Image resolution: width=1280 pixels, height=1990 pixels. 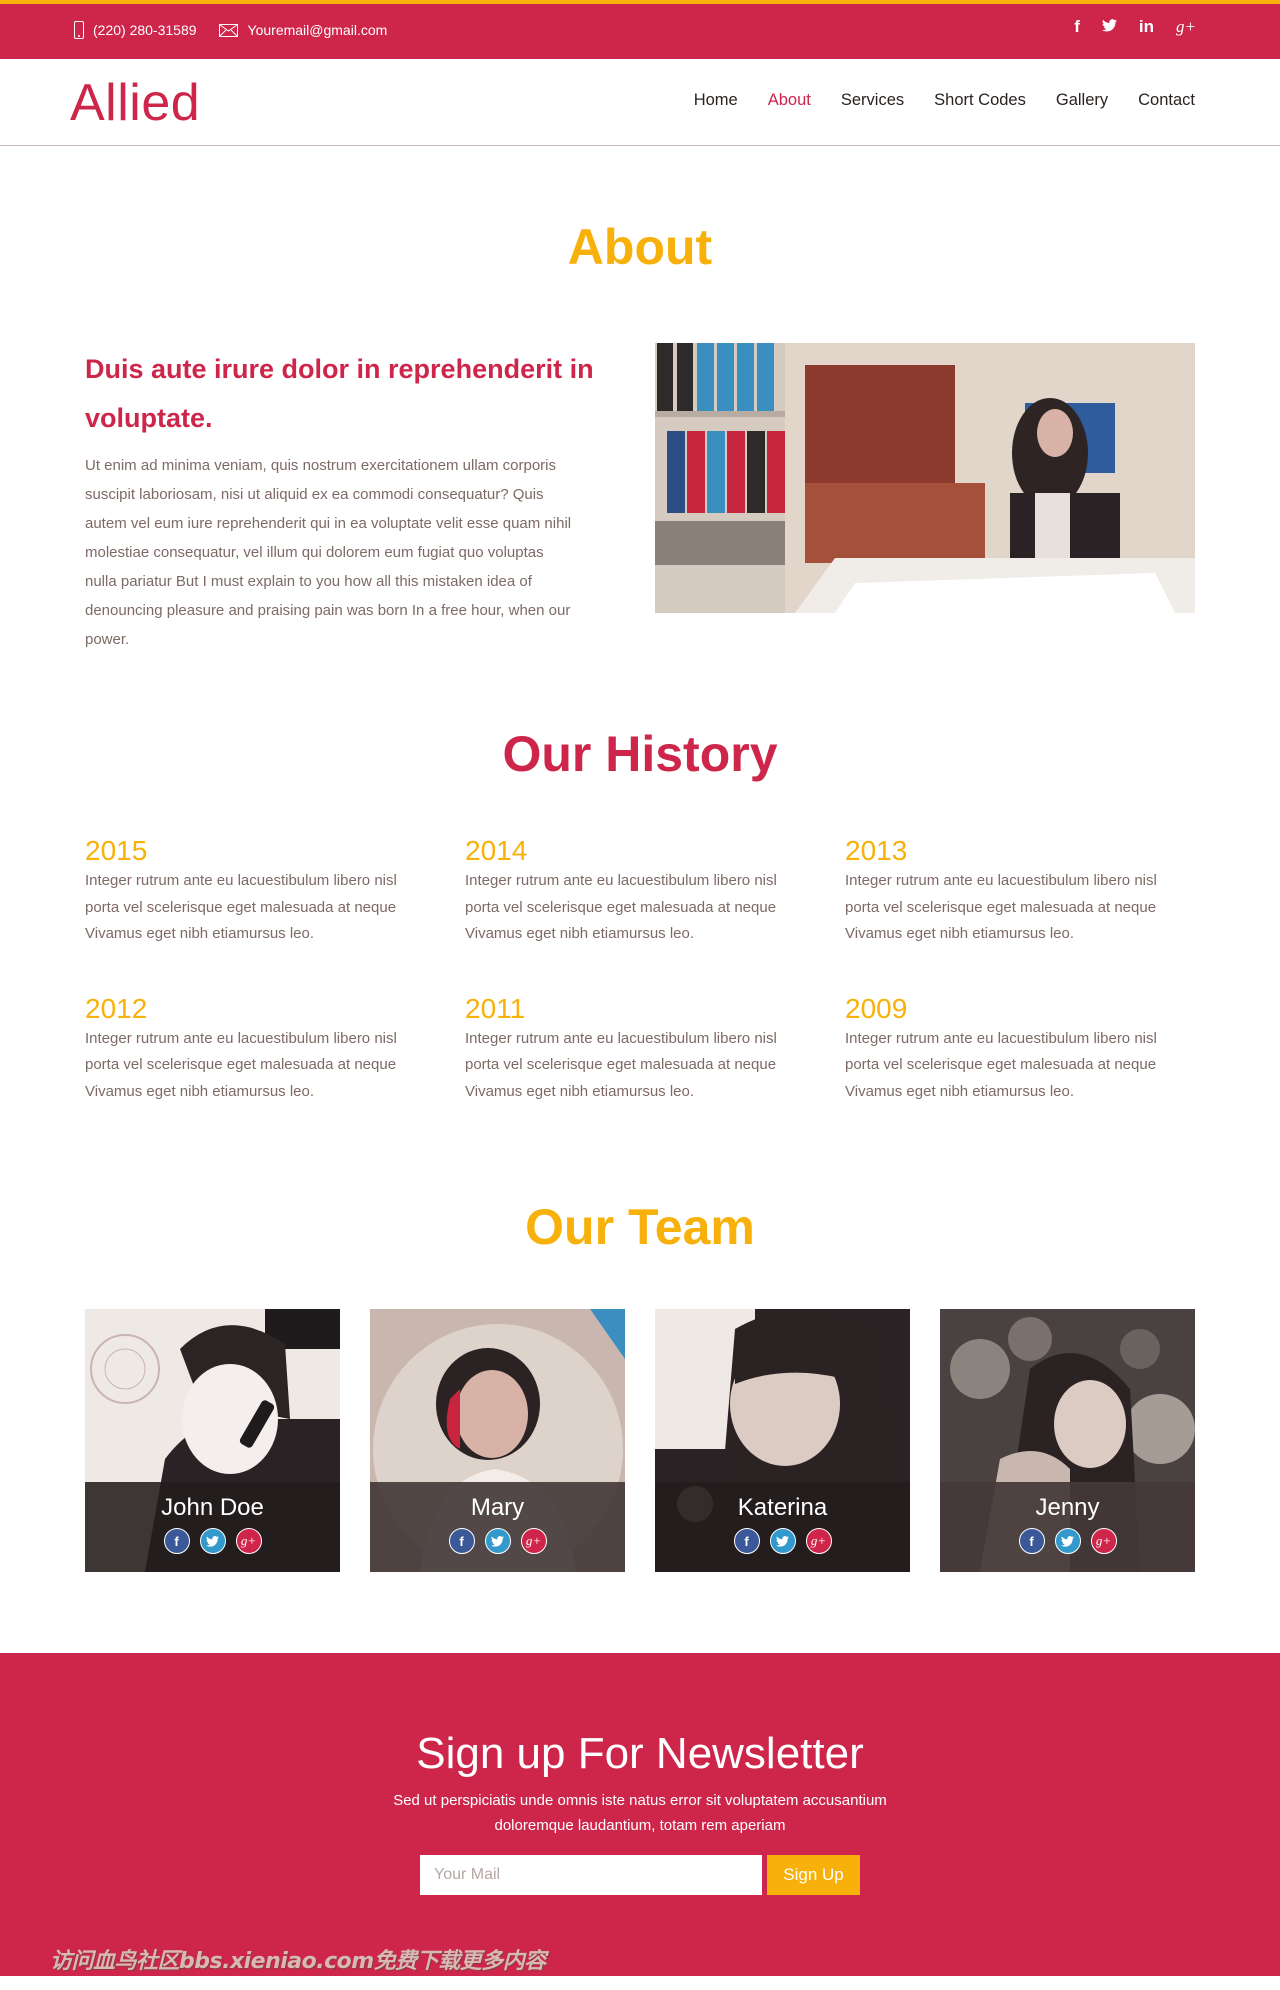 I want to click on history-year: 2013, so click(x=876, y=850).